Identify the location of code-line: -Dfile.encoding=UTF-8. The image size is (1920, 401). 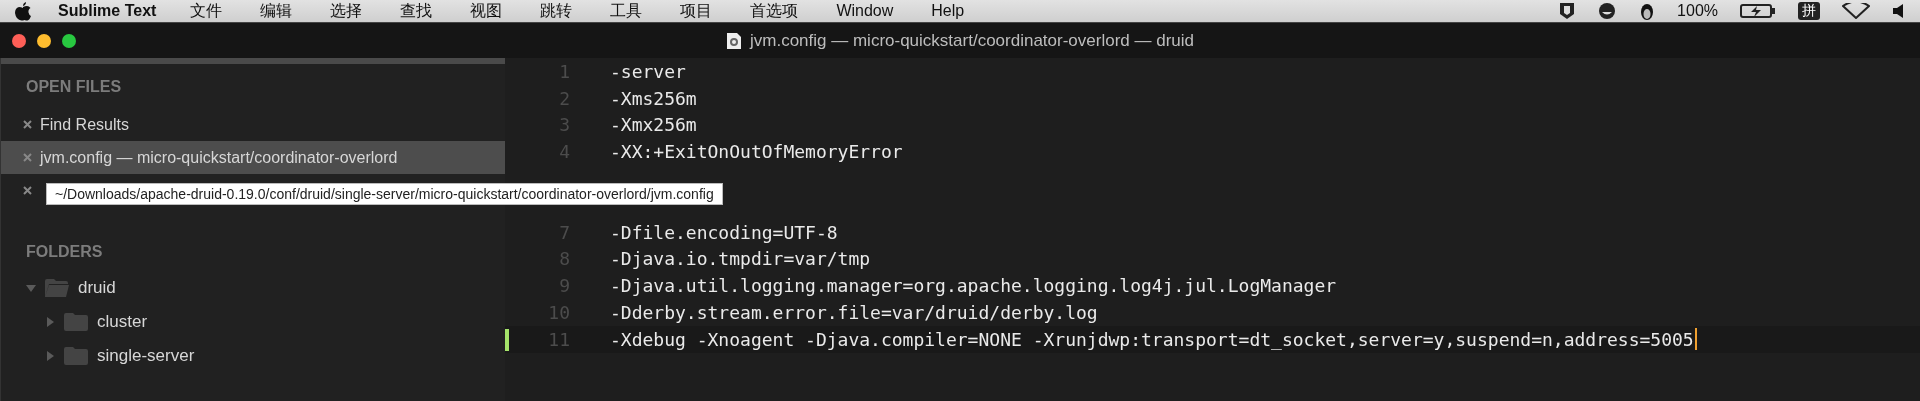
(724, 232).